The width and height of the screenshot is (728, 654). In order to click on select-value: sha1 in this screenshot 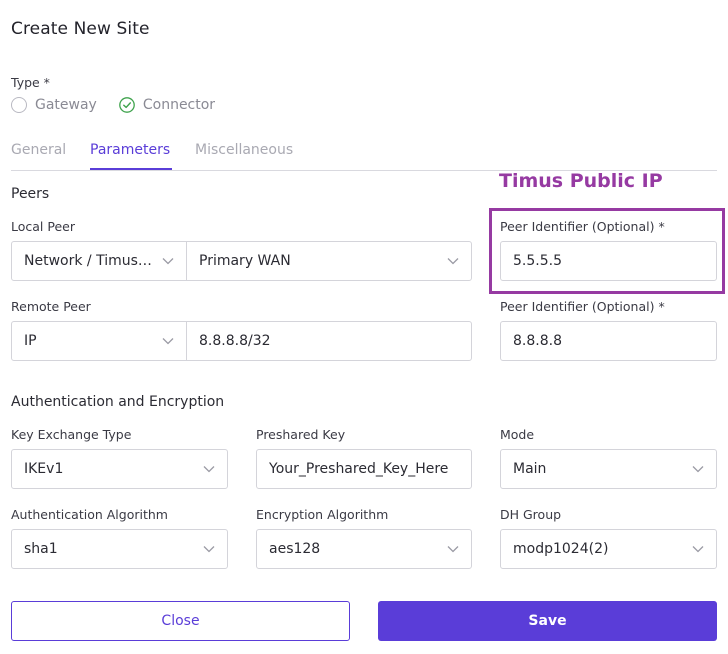, I will do `click(41, 549)`.